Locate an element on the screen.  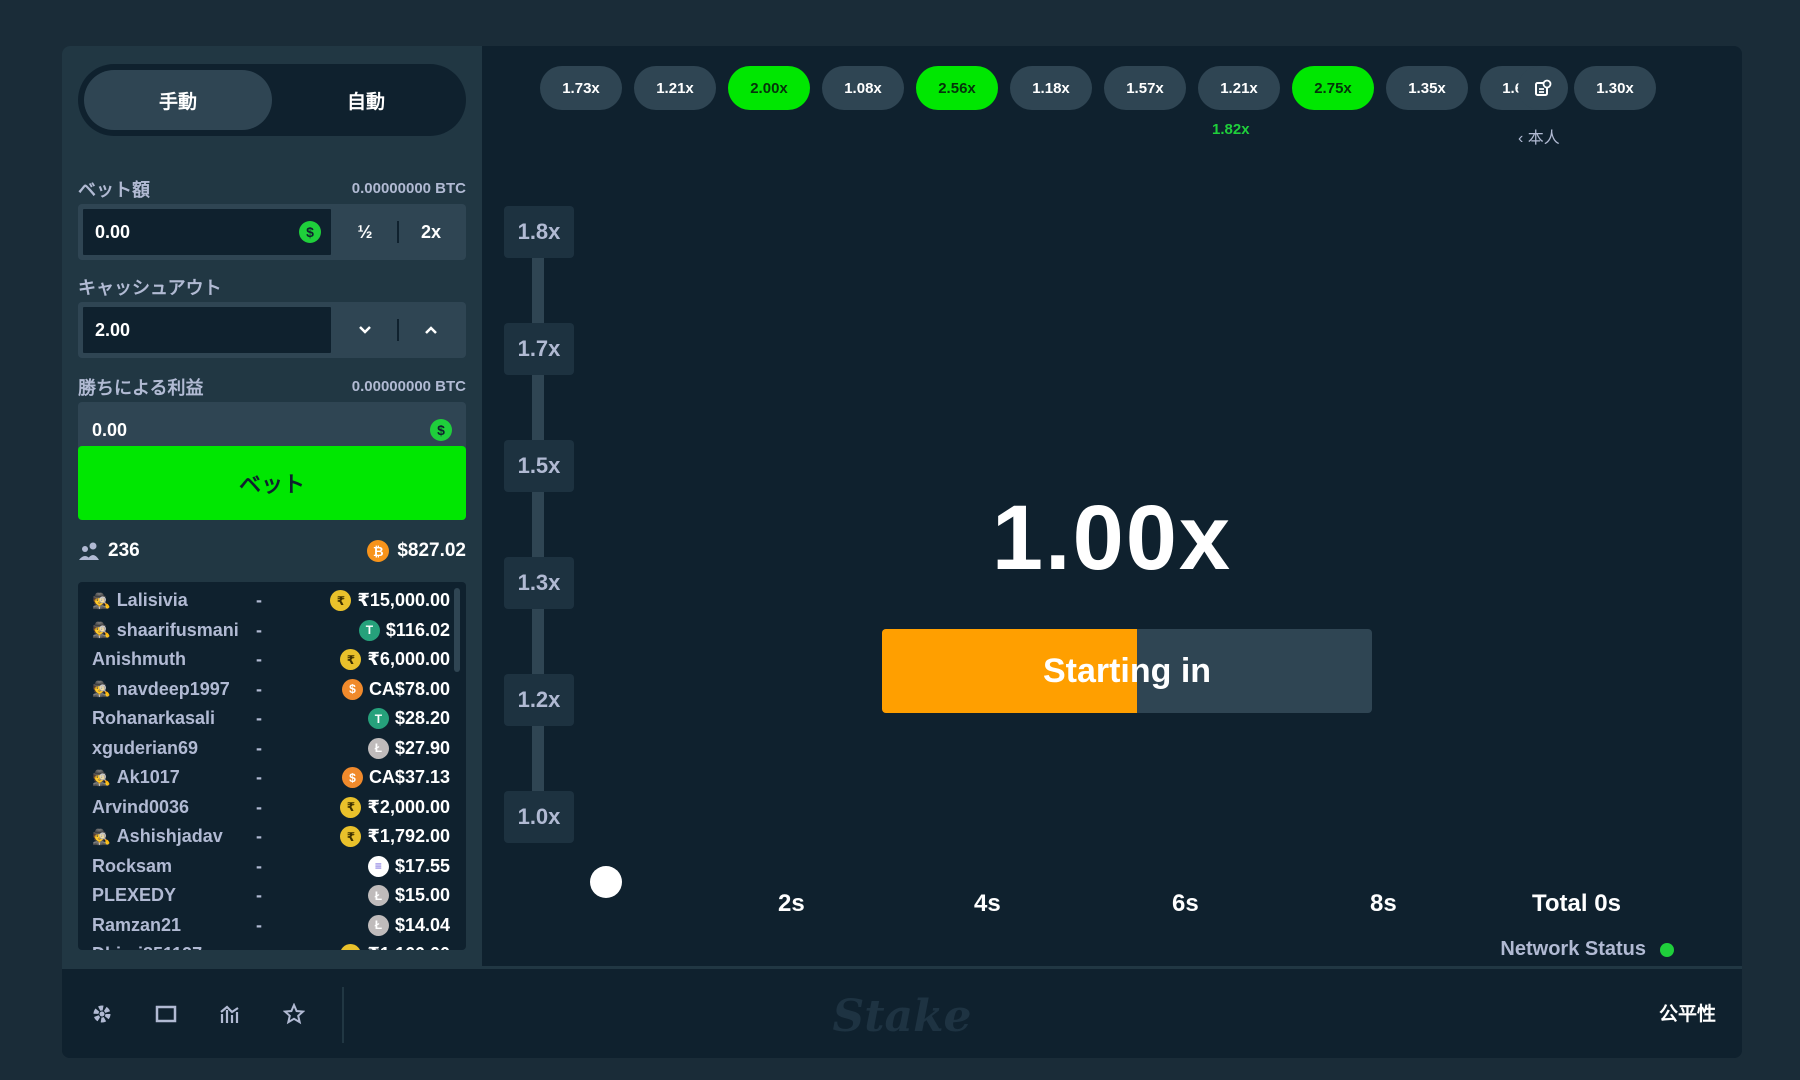
half-bet-button: ½ is located at coordinates (365, 232).